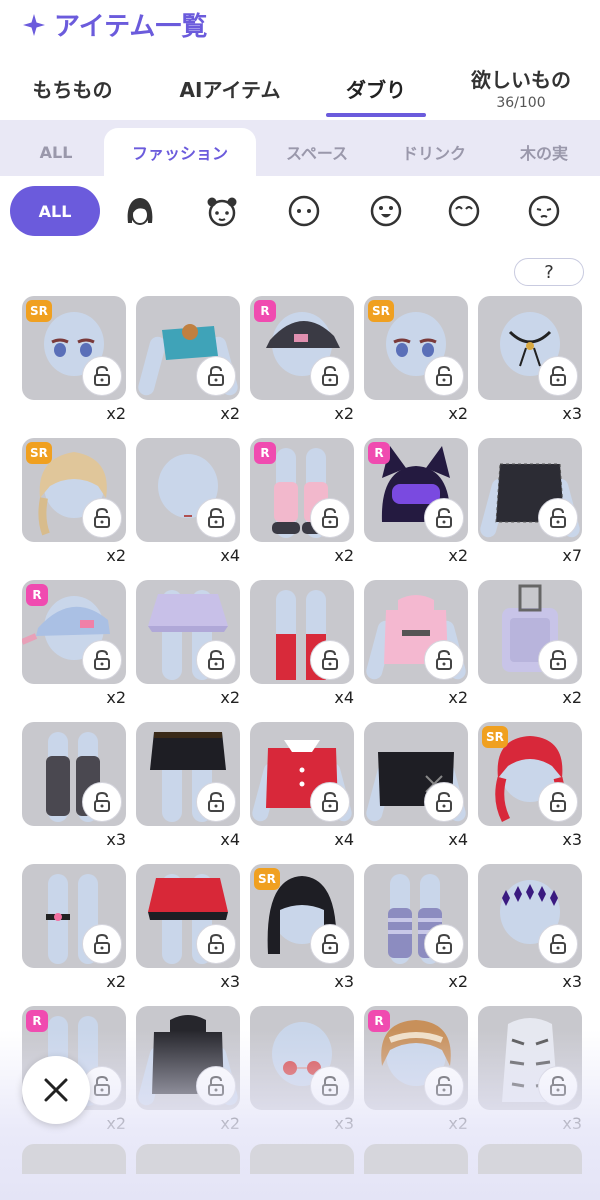  Describe the element at coordinates (140, 211) in the screenshot. I see `hair-icon` at that location.